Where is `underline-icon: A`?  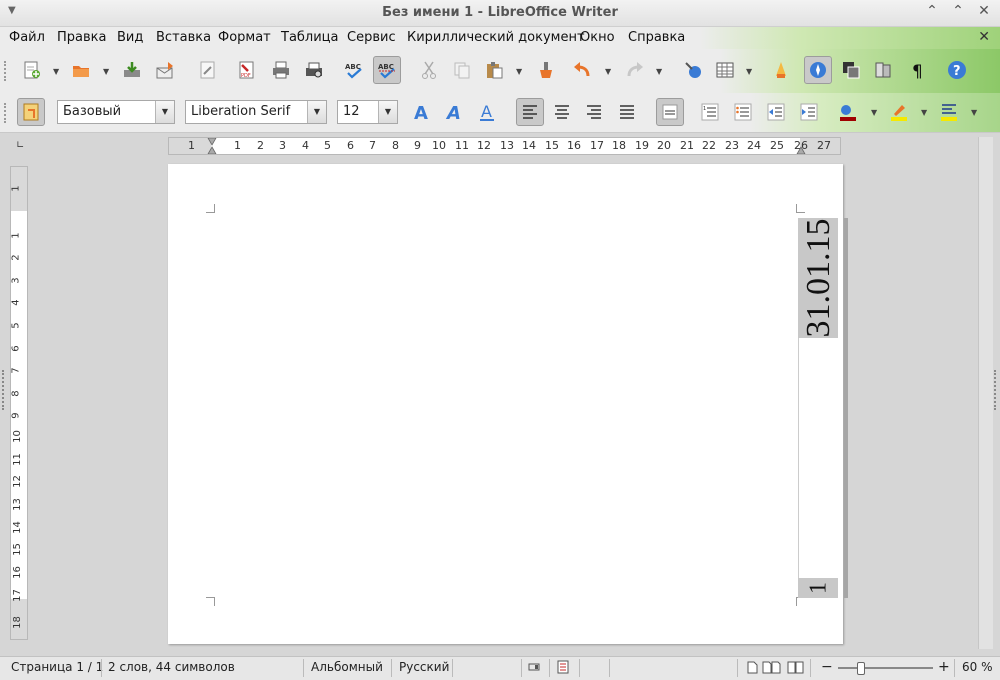
underline-icon: A is located at coordinates (487, 112).